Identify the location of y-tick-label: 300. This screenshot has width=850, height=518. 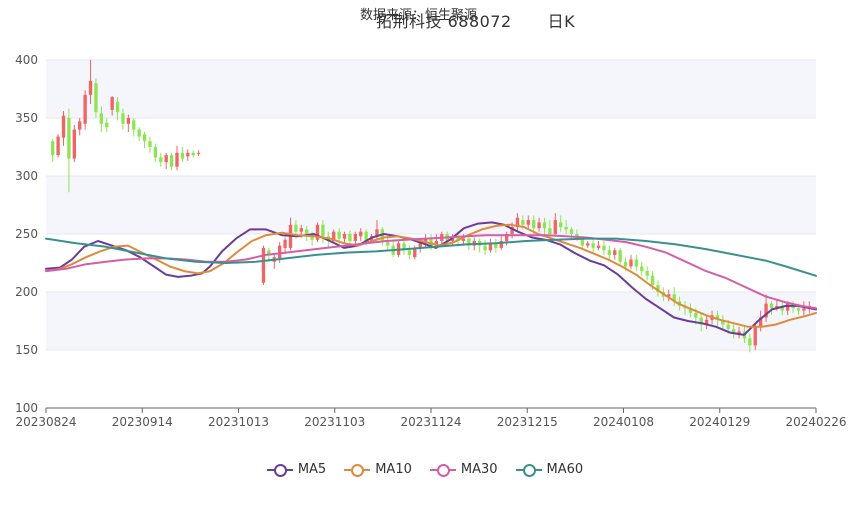
(26, 176).